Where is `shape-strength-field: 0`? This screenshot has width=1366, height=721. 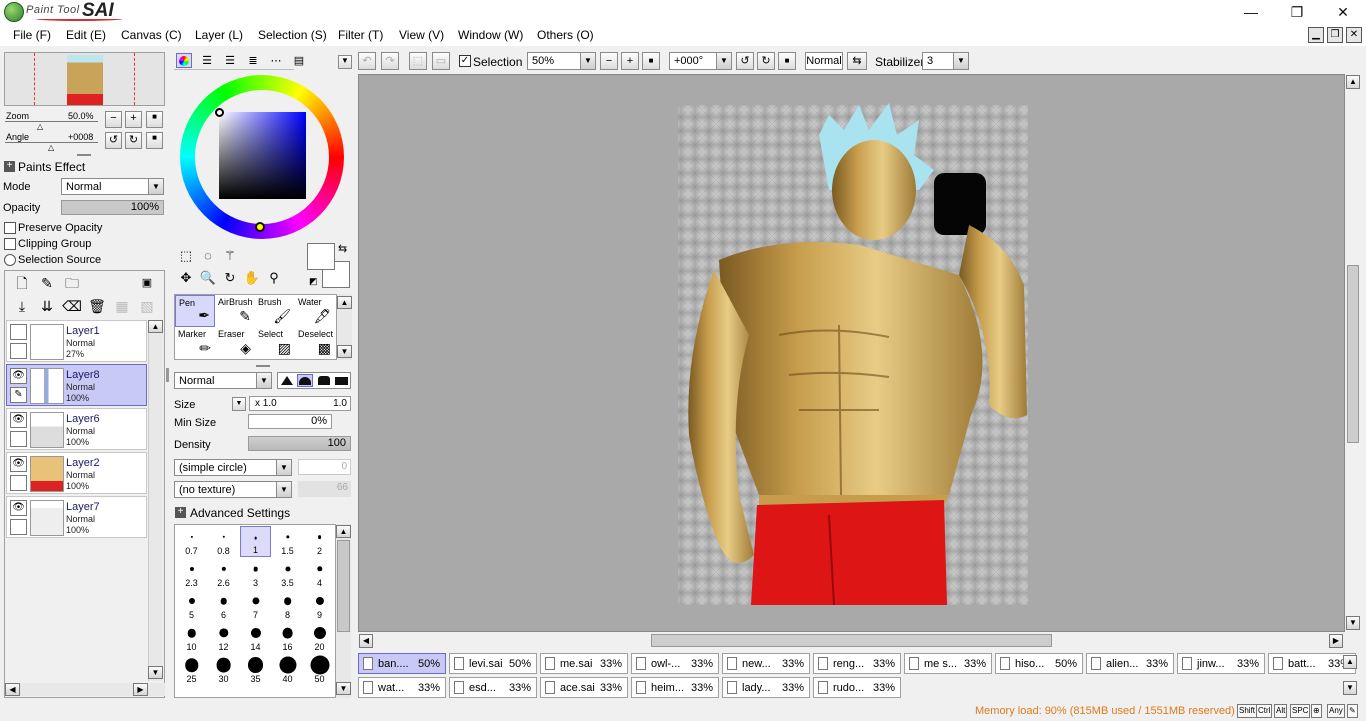
shape-strength-field: 0 is located at coordinates (324, 467).